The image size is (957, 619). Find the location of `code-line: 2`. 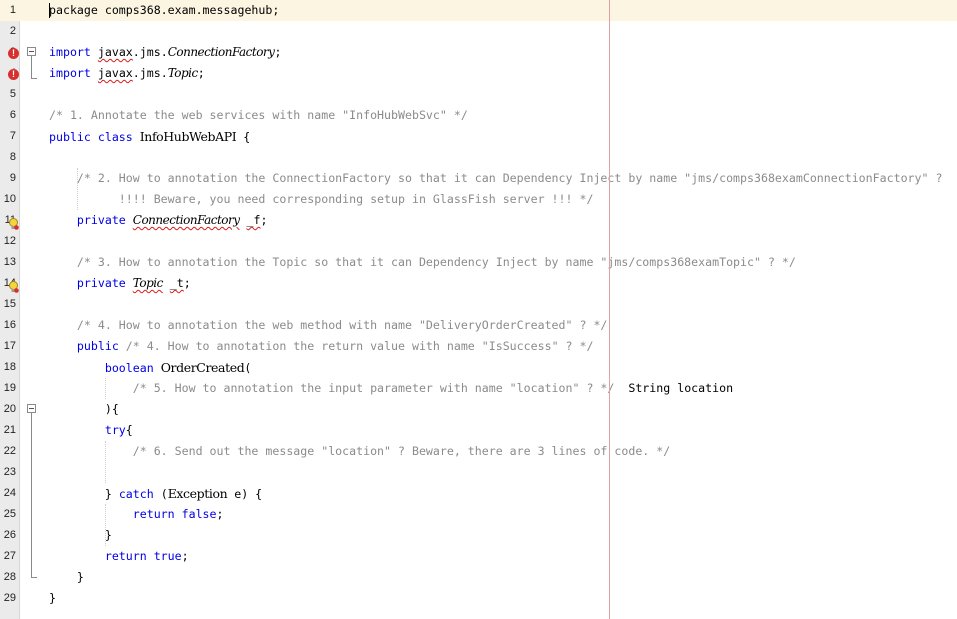

code-line: 2 is located at coordinates (478, 31).